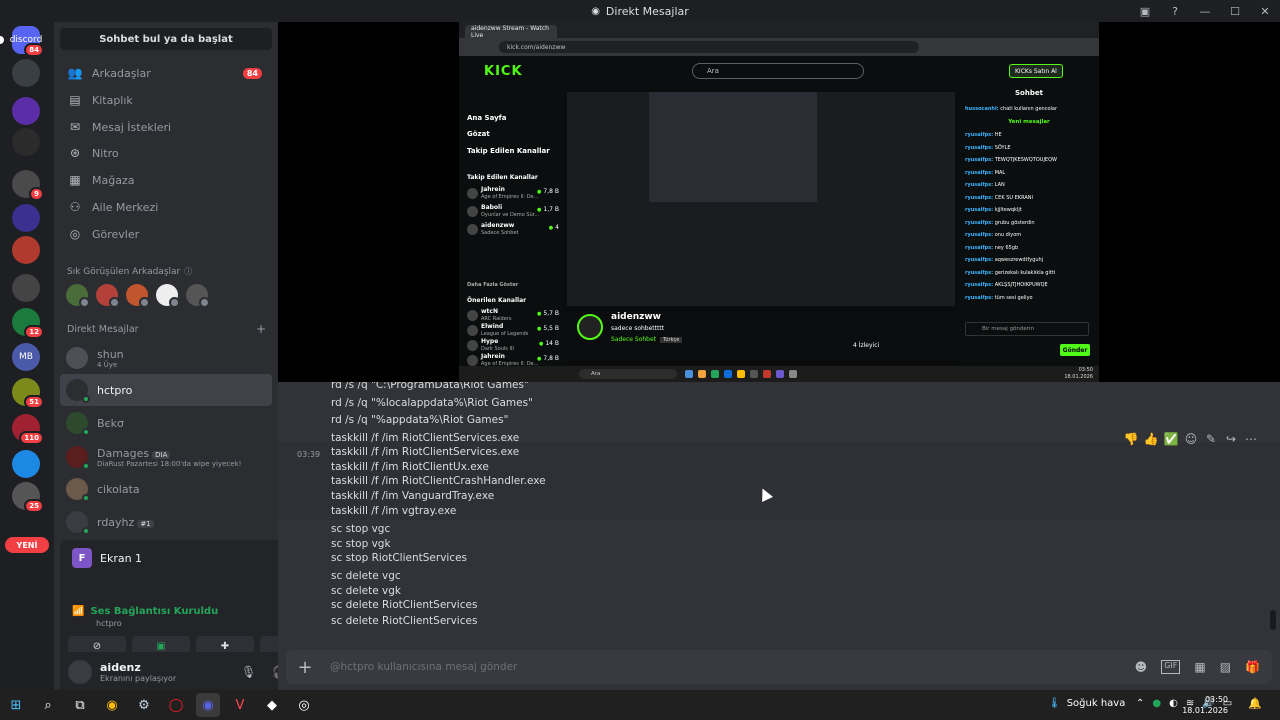  I want to click on channel-avatar, so click(590, 327).